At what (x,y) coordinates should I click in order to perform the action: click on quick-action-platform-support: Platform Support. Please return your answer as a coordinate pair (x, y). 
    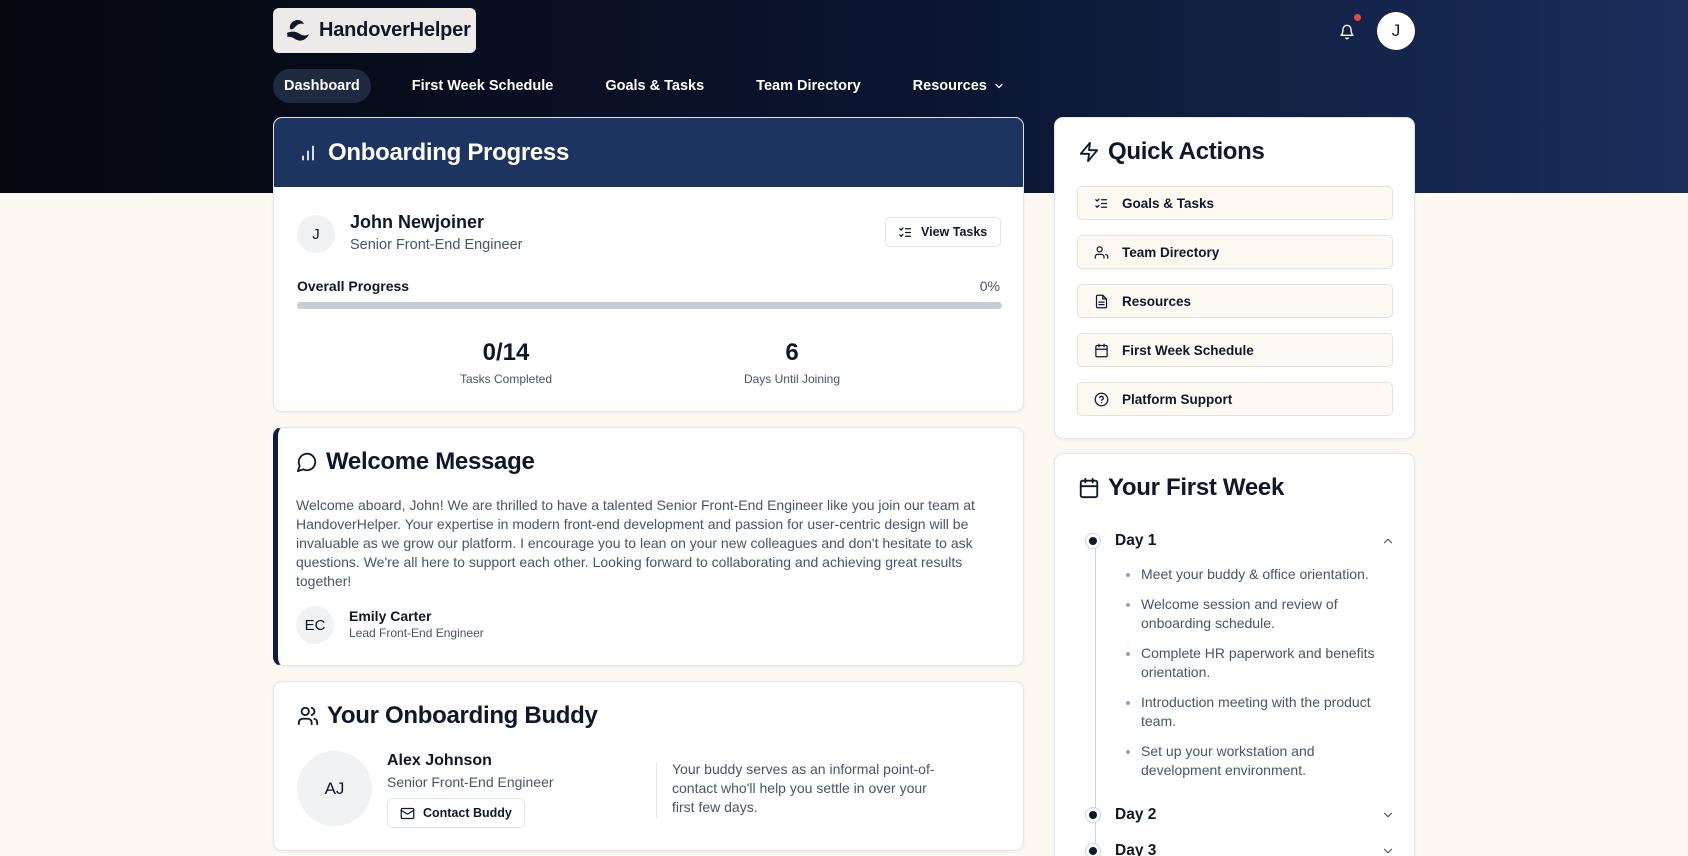
    Looking at the image, I should click on (1235, 399).